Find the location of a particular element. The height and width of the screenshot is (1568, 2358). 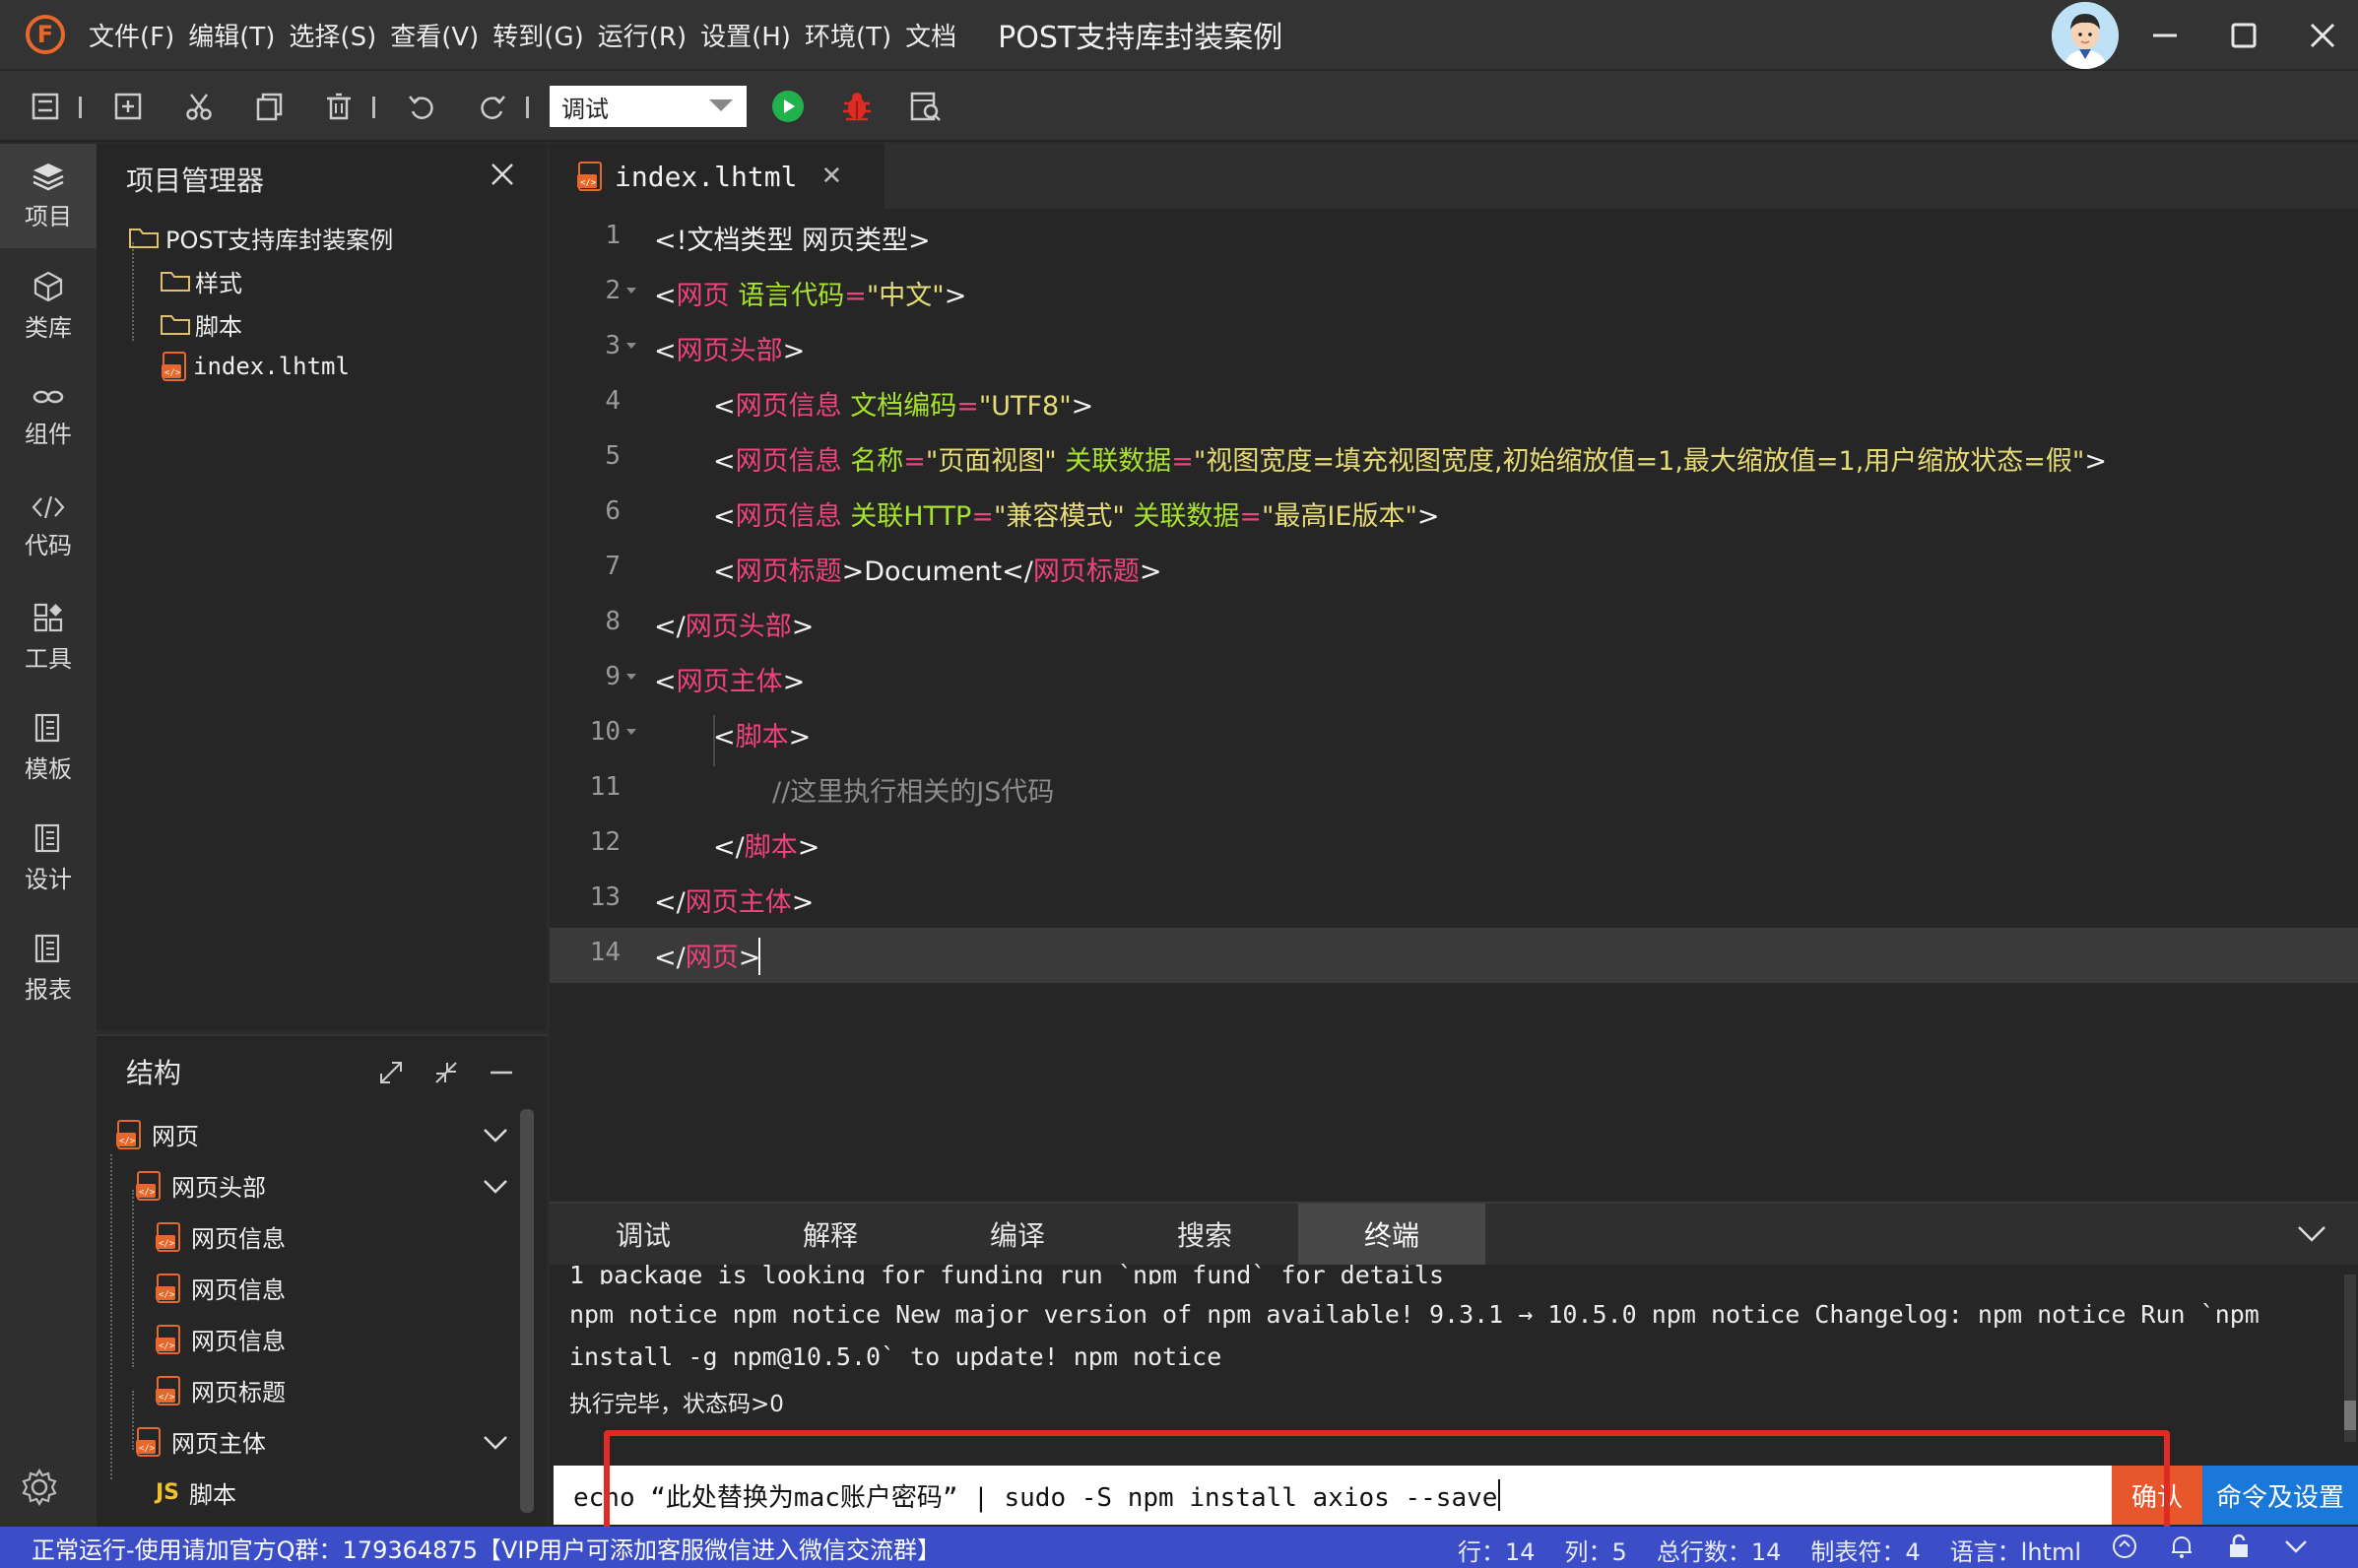

tab-search: 搜索 is located at coordinates (1204, 1234).